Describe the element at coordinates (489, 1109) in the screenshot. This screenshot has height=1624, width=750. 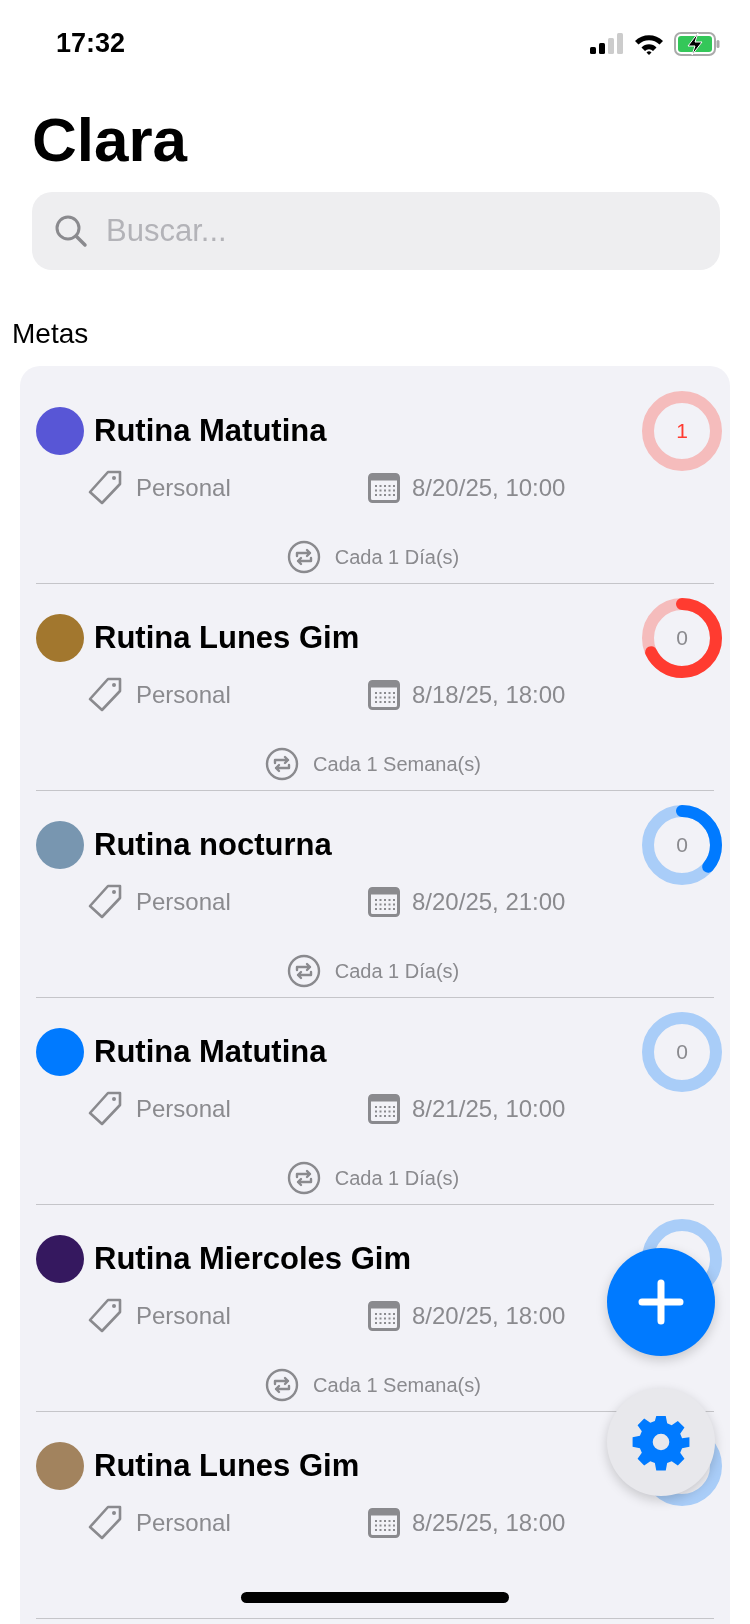
I see `goal-date: 8/21/25, 10:00` at that location.